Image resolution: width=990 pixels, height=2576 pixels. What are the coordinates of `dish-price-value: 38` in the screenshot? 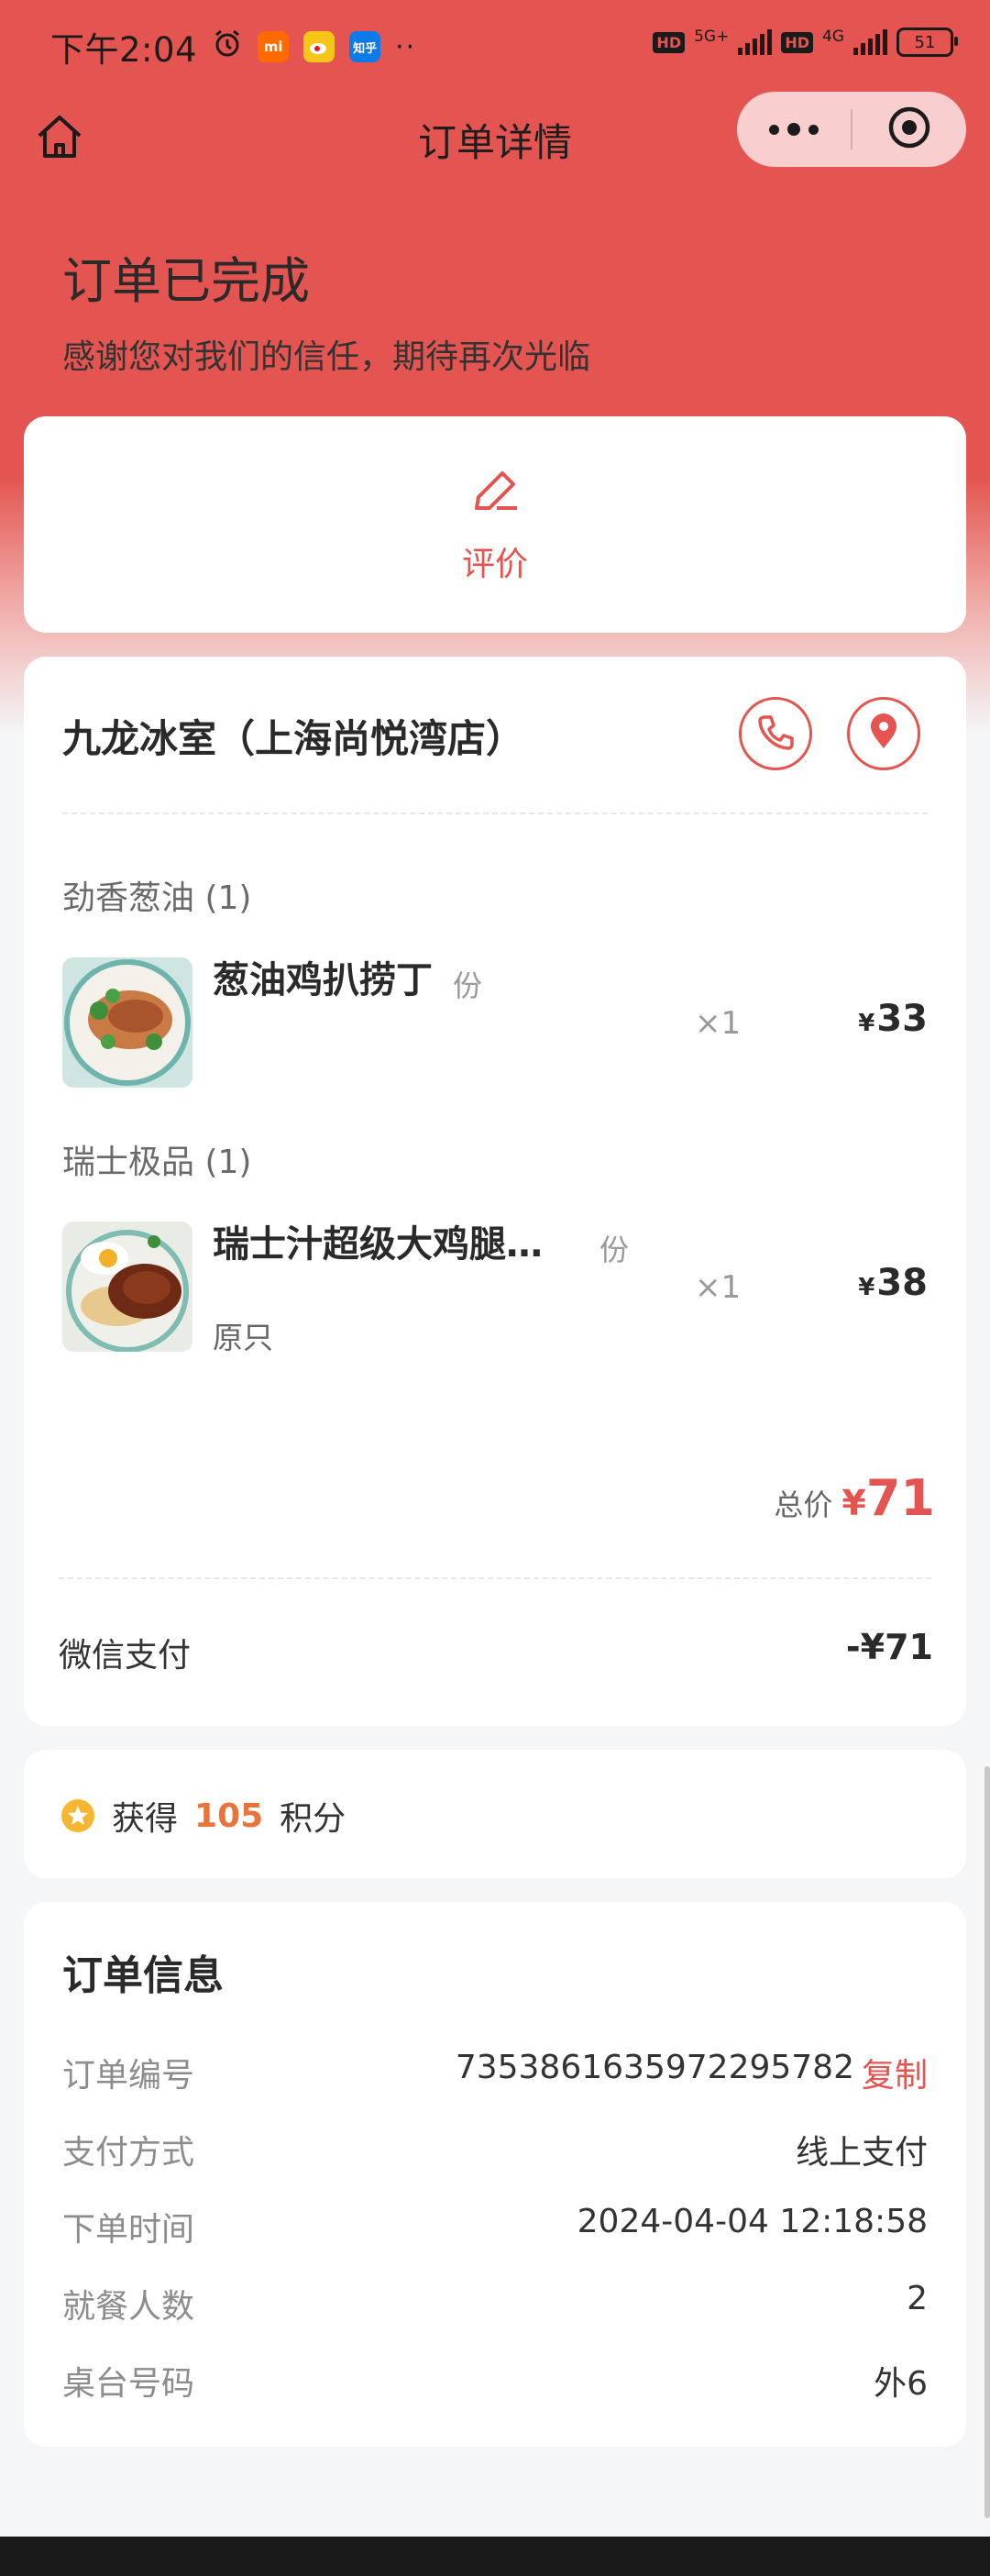 It's located at (902, 1283).